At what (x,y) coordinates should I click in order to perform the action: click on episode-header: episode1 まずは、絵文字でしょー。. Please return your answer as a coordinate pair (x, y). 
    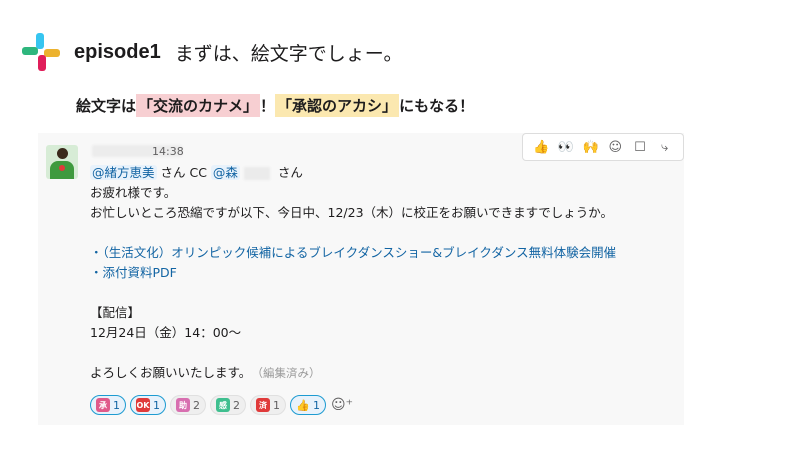
    Looking at the image, I should click on (212, 52).